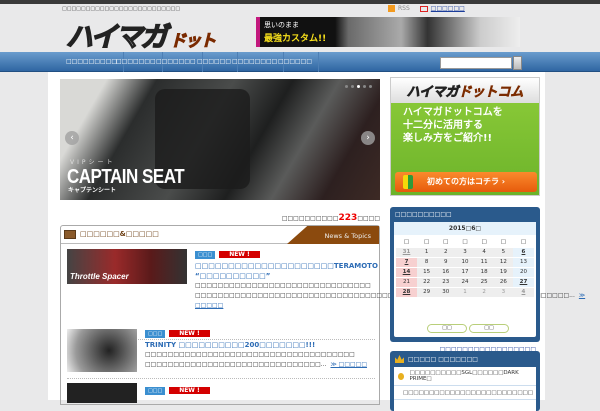 Image resolution: width=600 pixels, height=411 pixels. I want to click on prev-month-button: □□, so click(447, 328).